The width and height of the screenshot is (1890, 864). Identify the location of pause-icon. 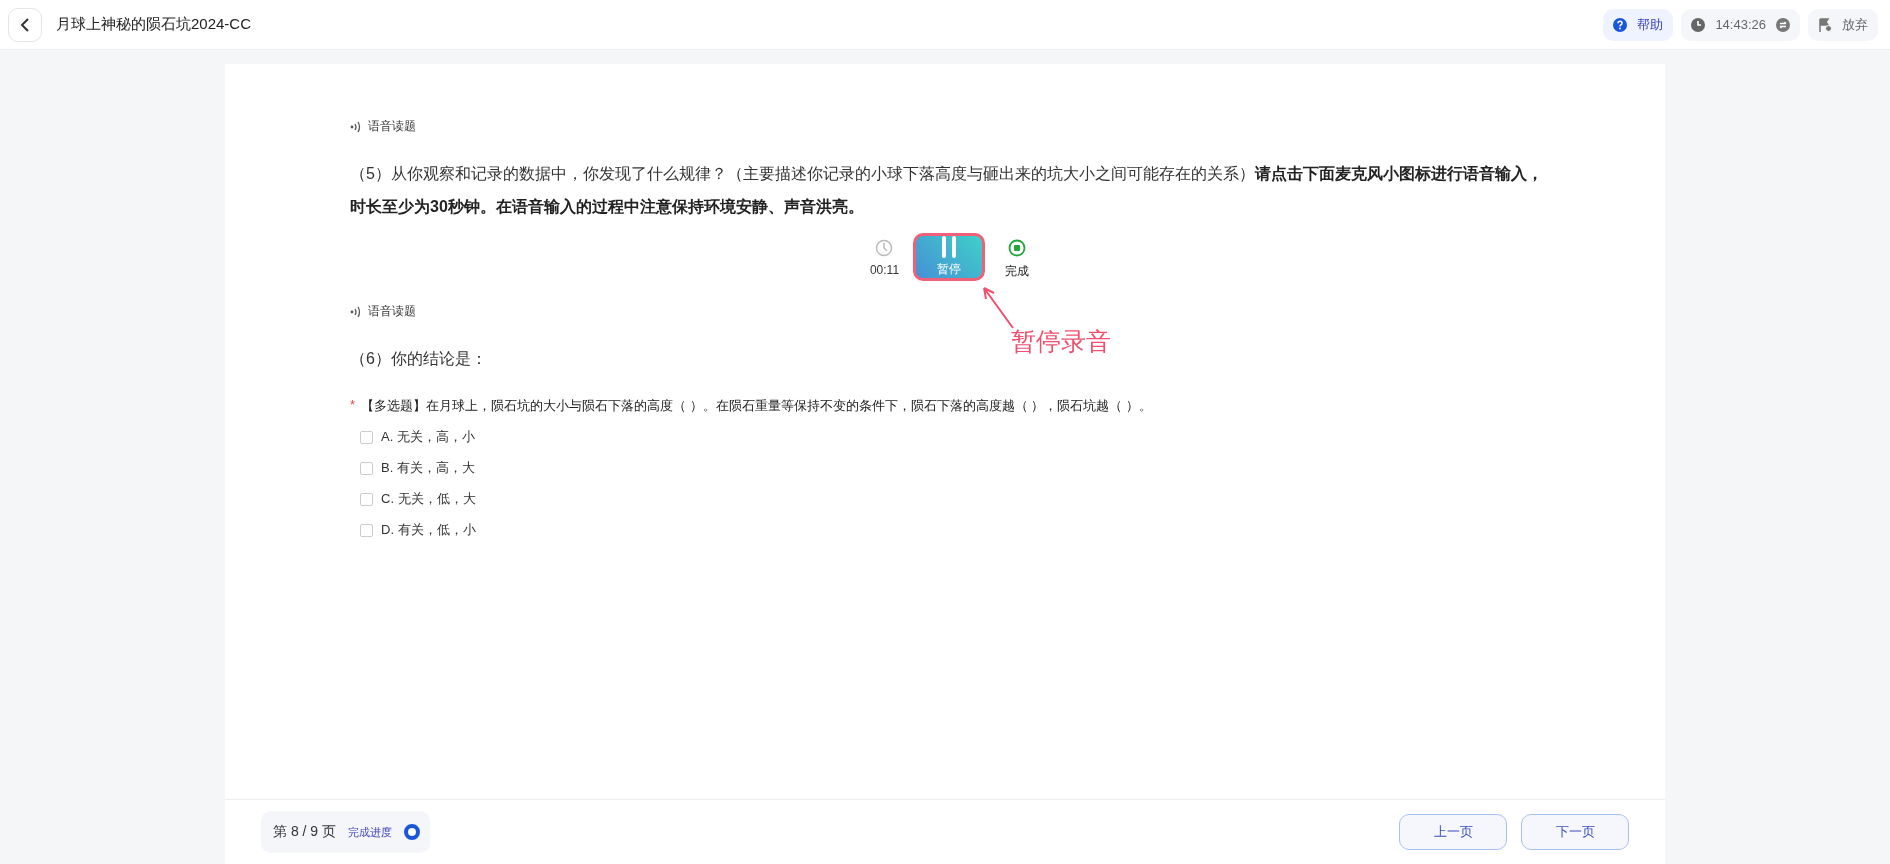
(949, 247).